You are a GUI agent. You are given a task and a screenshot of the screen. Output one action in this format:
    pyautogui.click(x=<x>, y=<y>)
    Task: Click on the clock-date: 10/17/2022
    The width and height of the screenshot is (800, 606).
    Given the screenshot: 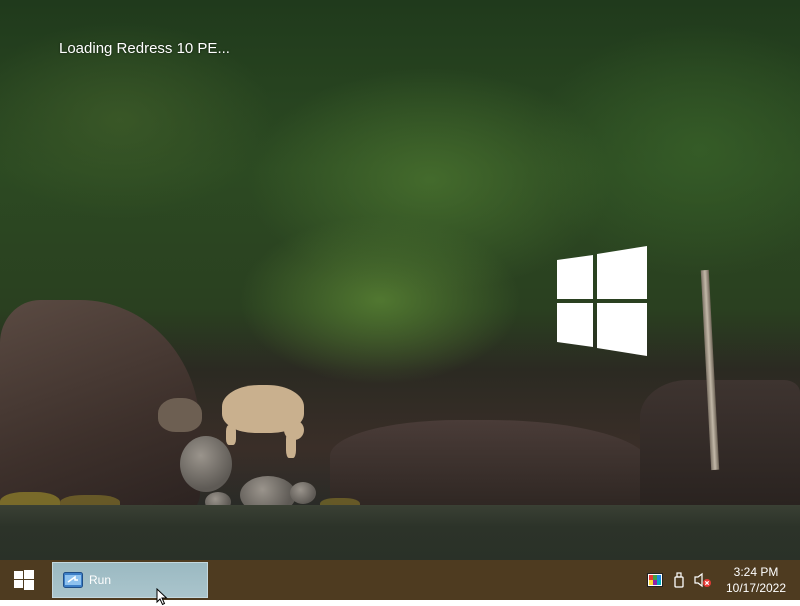 What is the action you would take?
    pyautogui.click(x=756, y=588)
    